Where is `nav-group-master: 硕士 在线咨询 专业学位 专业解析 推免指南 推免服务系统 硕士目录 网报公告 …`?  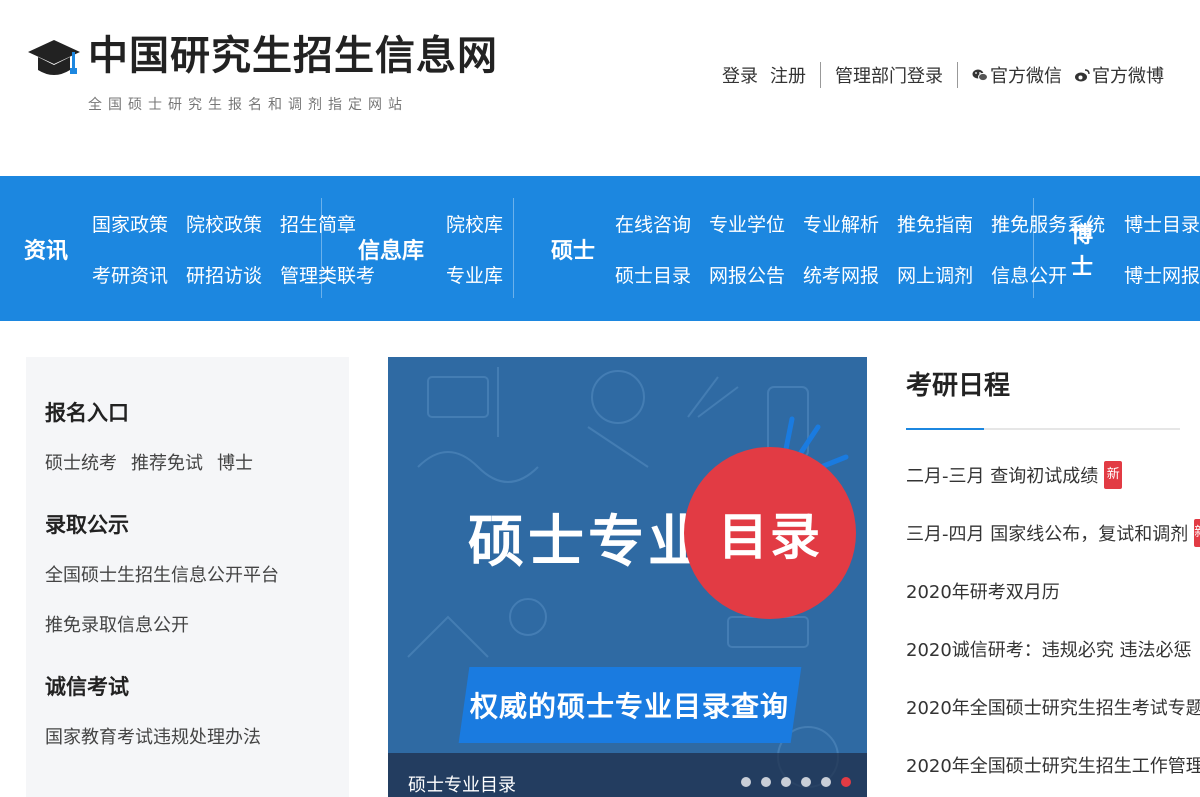
nav-group-master: 硕士 在线咨询 专业学位 专业解析 推免指南 推免服务系统 硕士目录 网报公告 … is located at coordinates (828, 248).